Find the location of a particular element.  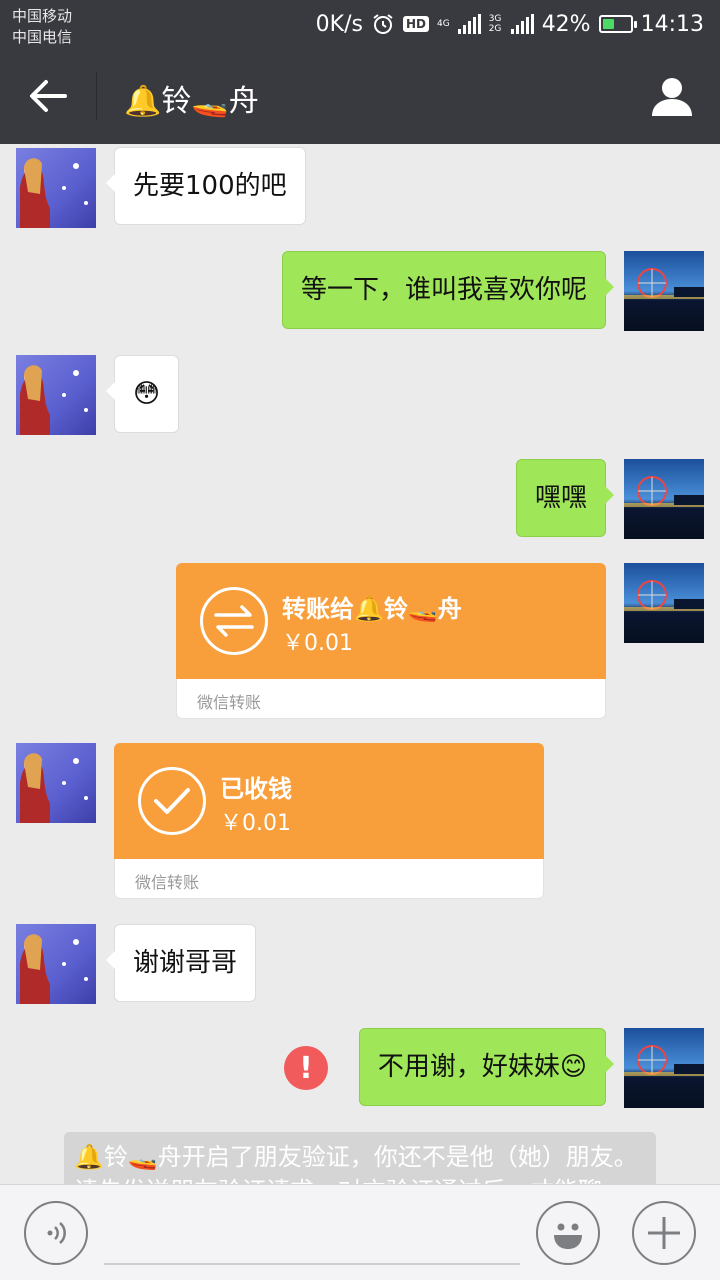

message-bubble-incoming: 谢谢哥哥 is located at coordinates (181, 963).